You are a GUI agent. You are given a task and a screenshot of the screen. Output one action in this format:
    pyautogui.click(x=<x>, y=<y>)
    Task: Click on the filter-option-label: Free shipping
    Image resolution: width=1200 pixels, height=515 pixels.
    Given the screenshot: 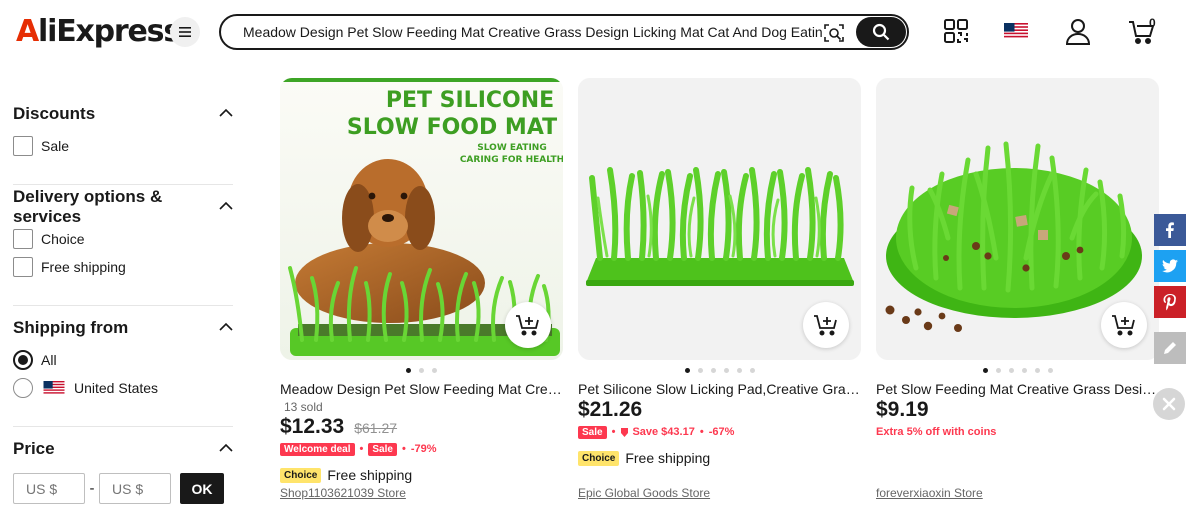 What is the action you would take?
    pyautogui.click(x=83, y=267)
    